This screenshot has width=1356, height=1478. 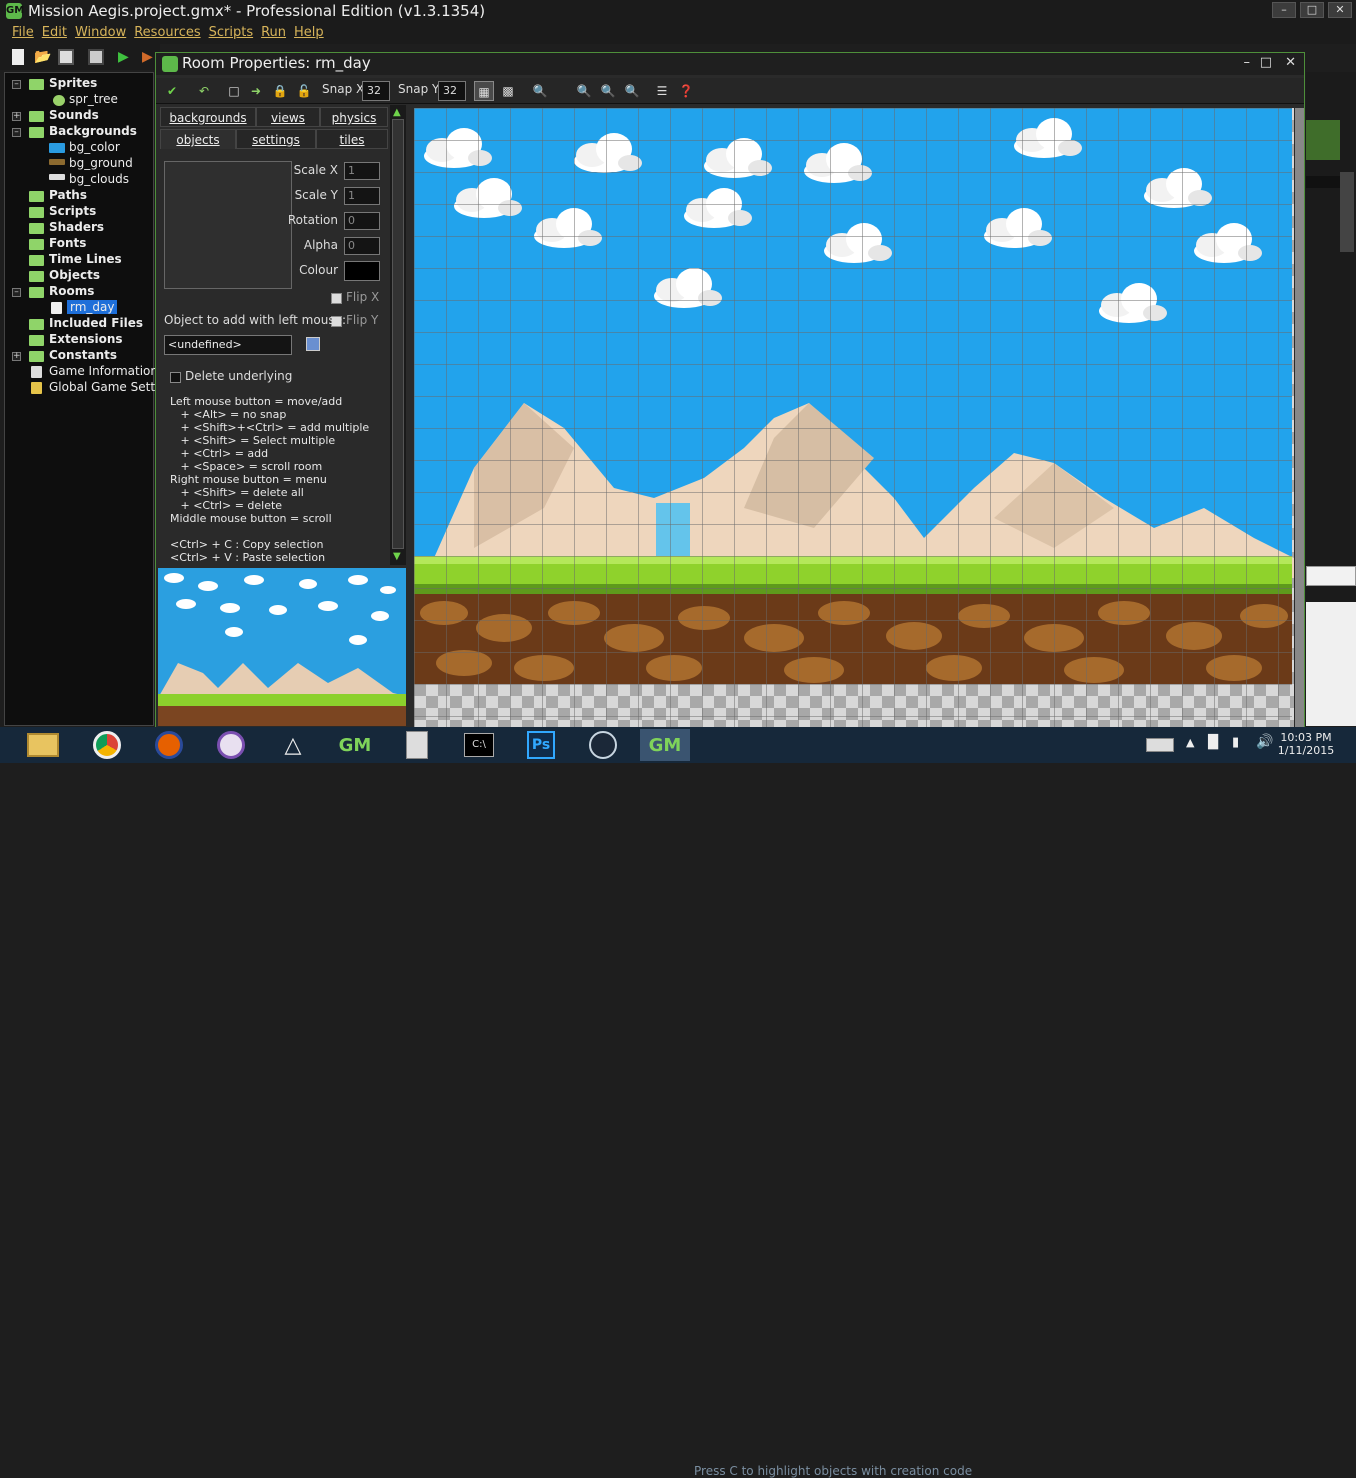 What do you see at coordinates (362, 196) in the screenshot?
I see `scale-y-input: 1` at bounding box center [362, 196].